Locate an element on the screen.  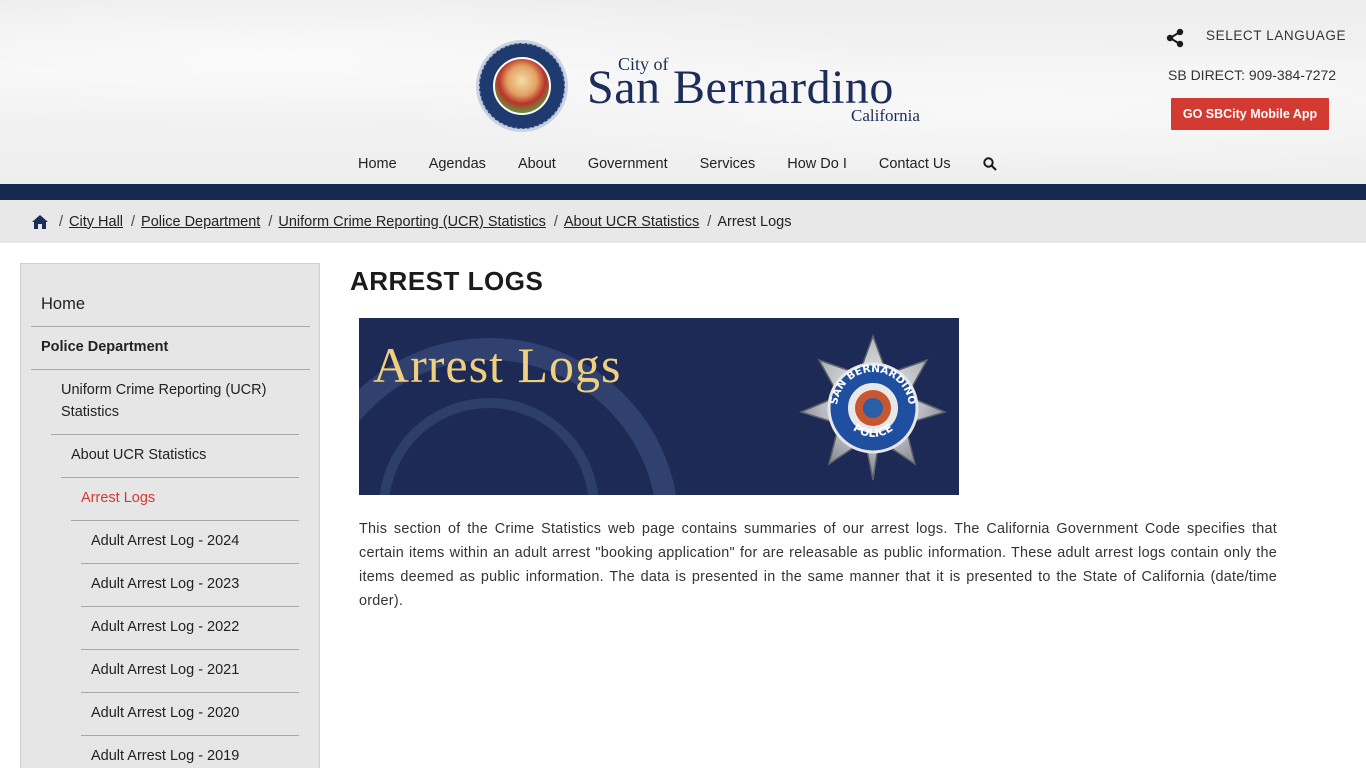
nav-government: Government is located at coordinates (628, 164).